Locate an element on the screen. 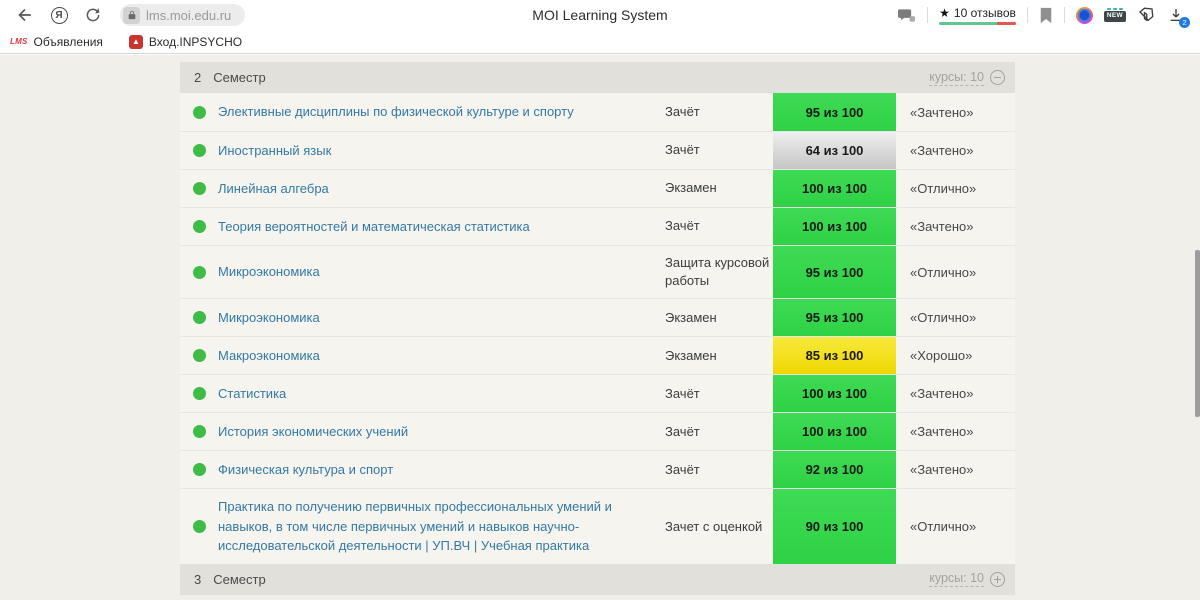 The height and width of the screenshot is (600, 1200). site-reviews-button: ★ 10 отзывов is located at coordinates (977, 15).